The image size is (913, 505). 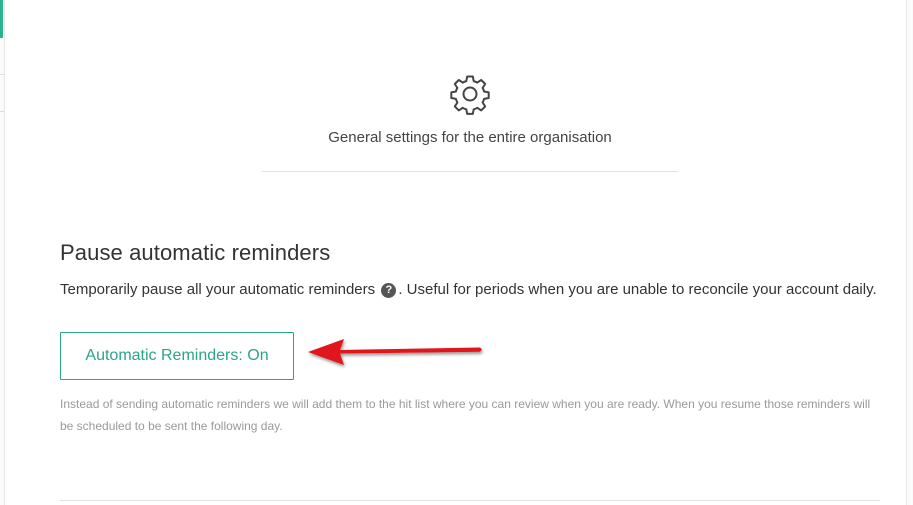 What do you see at coordinates (909, 252) in the screenshot?
I see `scrollbar-track` at bounding box center [909, 252].